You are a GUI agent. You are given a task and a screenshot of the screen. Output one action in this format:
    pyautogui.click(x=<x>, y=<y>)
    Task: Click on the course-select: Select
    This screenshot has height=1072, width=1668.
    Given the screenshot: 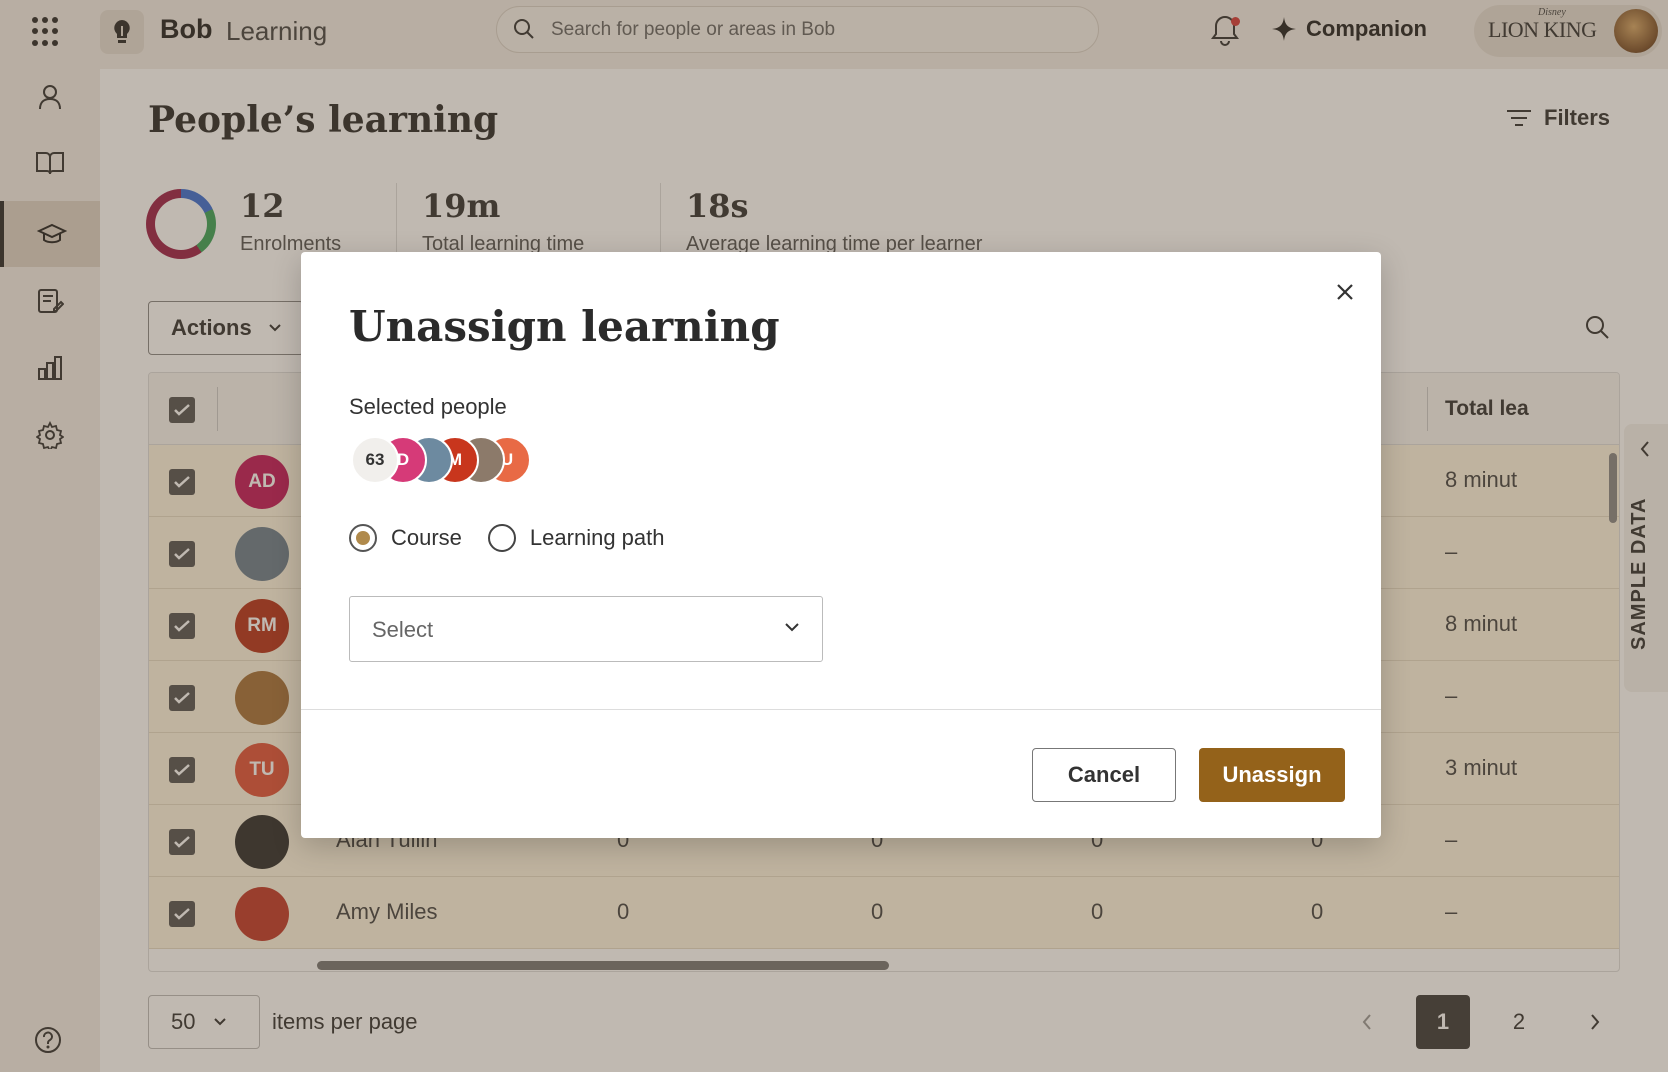 What is the action you would take?
    pyautogui.click(x=586, y=629)
    